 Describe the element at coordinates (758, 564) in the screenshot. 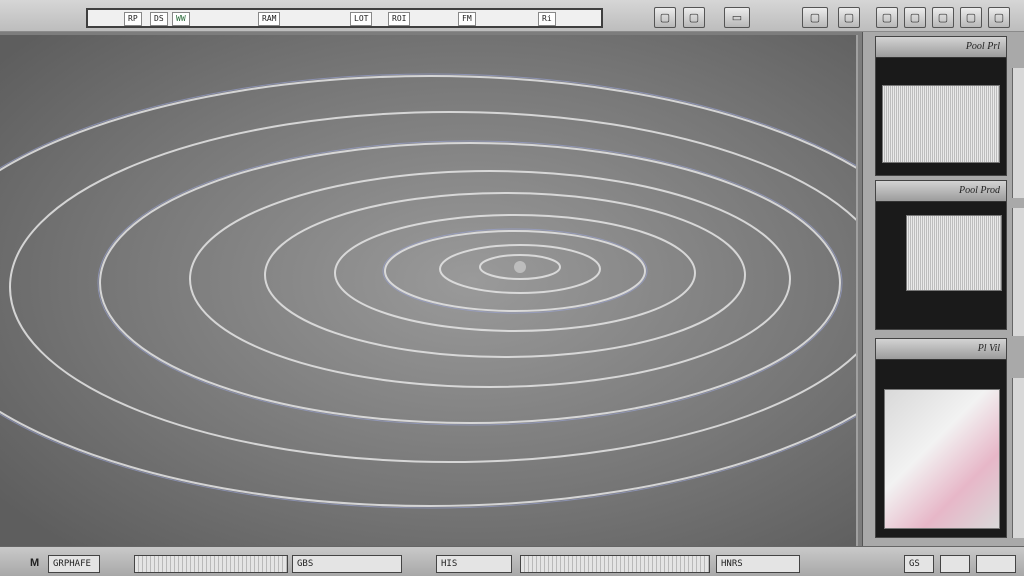

I see `status-field: HNRS` at that location.